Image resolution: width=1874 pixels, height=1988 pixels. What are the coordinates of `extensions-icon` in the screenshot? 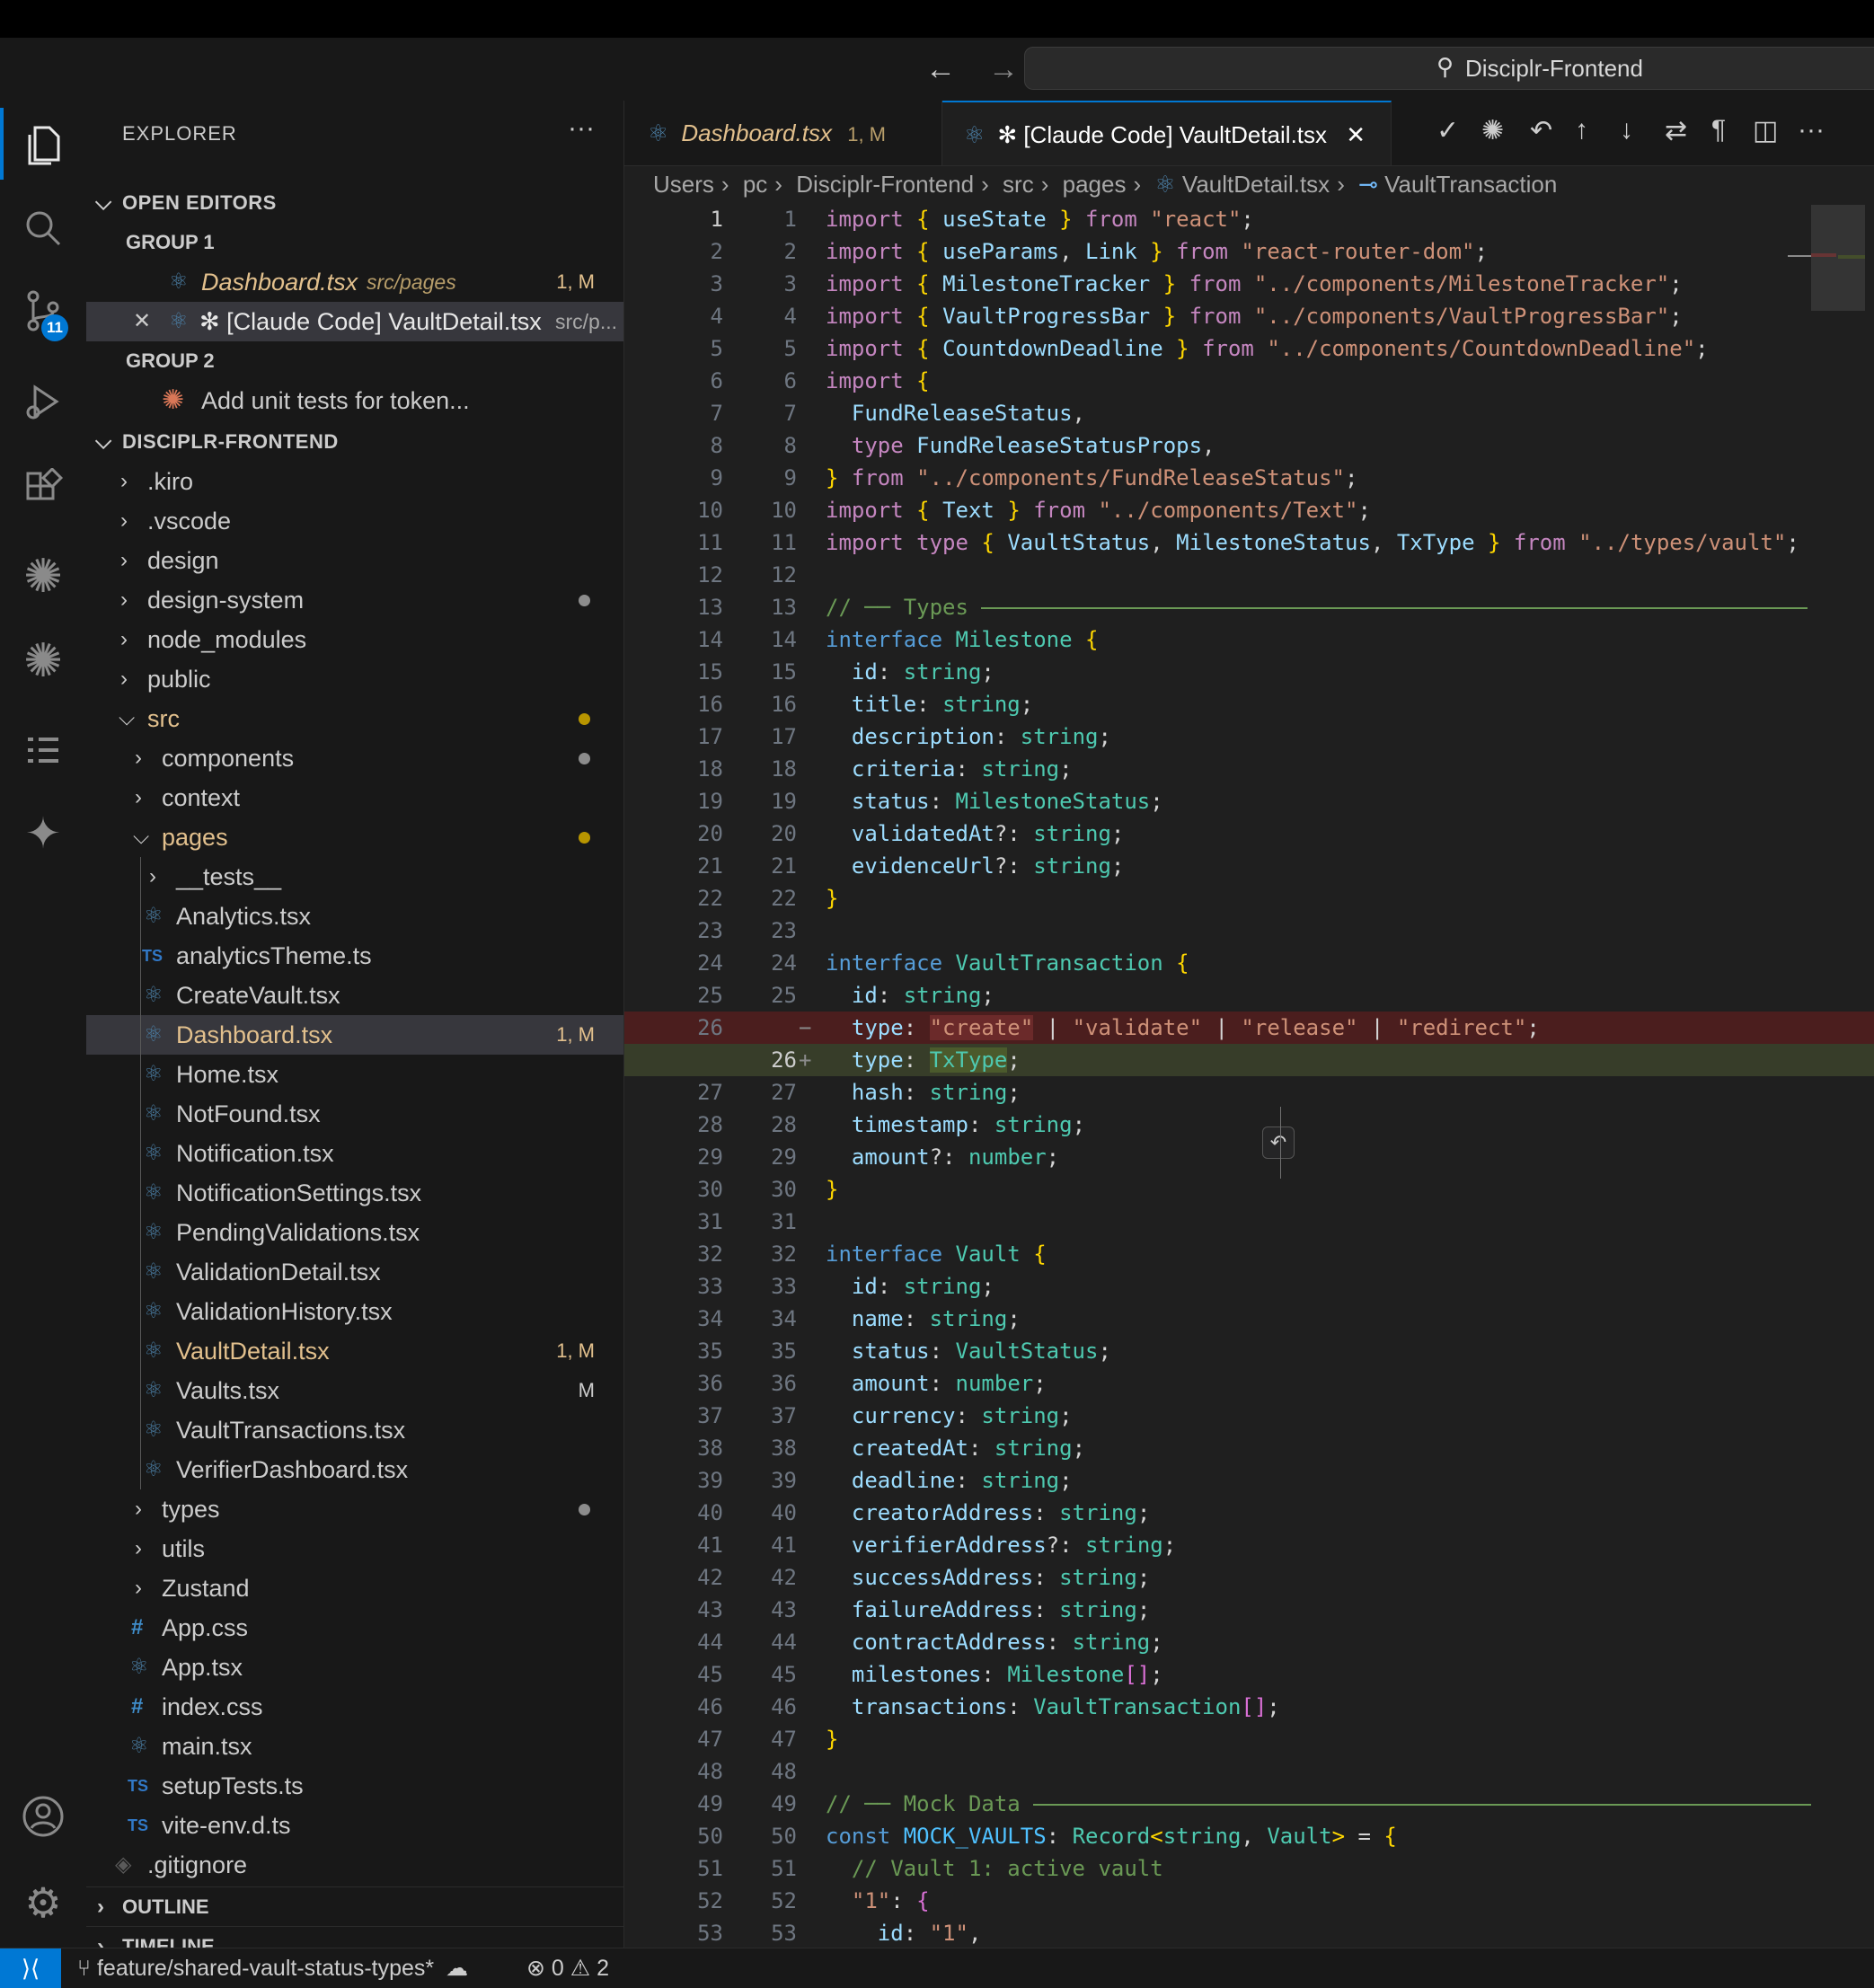 It's located at (43, 489).